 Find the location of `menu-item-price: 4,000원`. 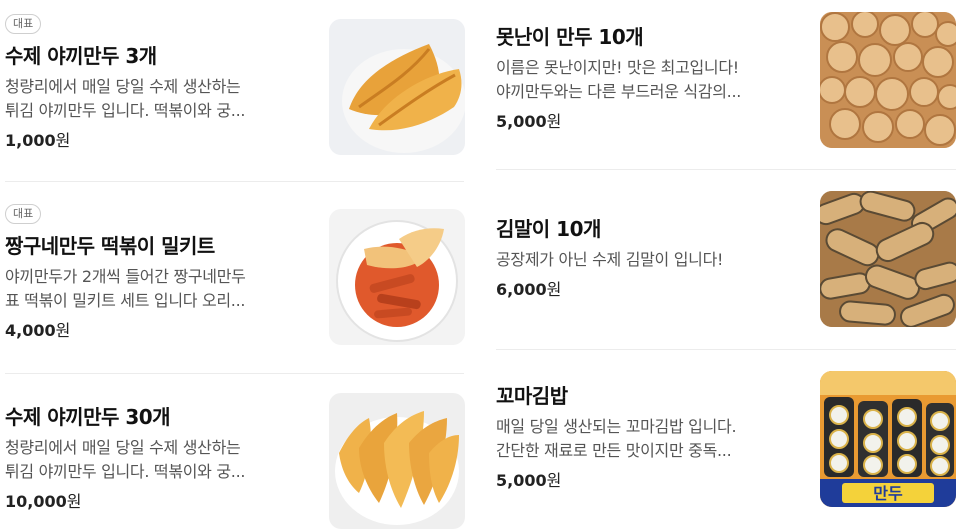

menu-item-price: 4,000원 is located at coordinates (38, 330).